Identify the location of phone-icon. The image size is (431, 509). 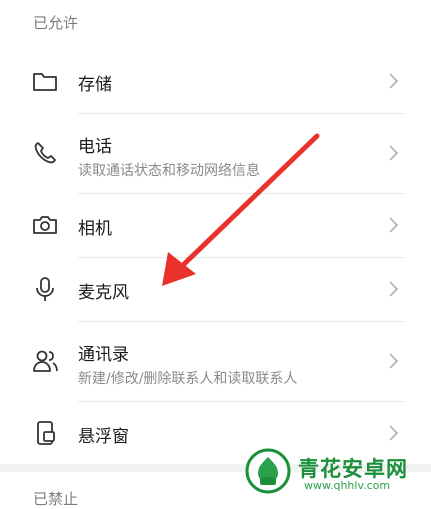
(45, 153).